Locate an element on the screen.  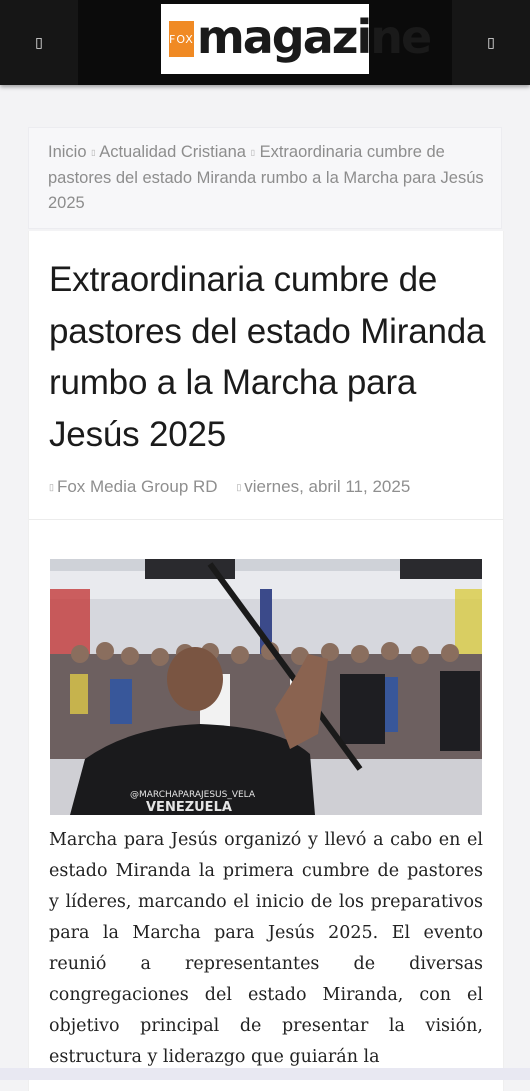
breadcrumb-category-link: Actualidad Cristiana is located at coordinates (172, 152).